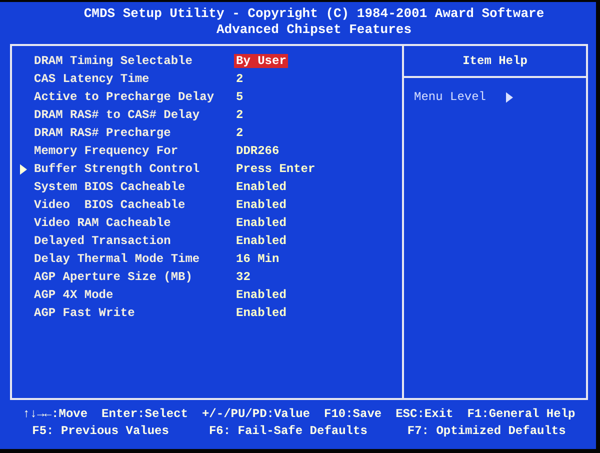  Describe the element at coordinates (243, 277) in the screenshot. I see `setting-value: 32` at that location.